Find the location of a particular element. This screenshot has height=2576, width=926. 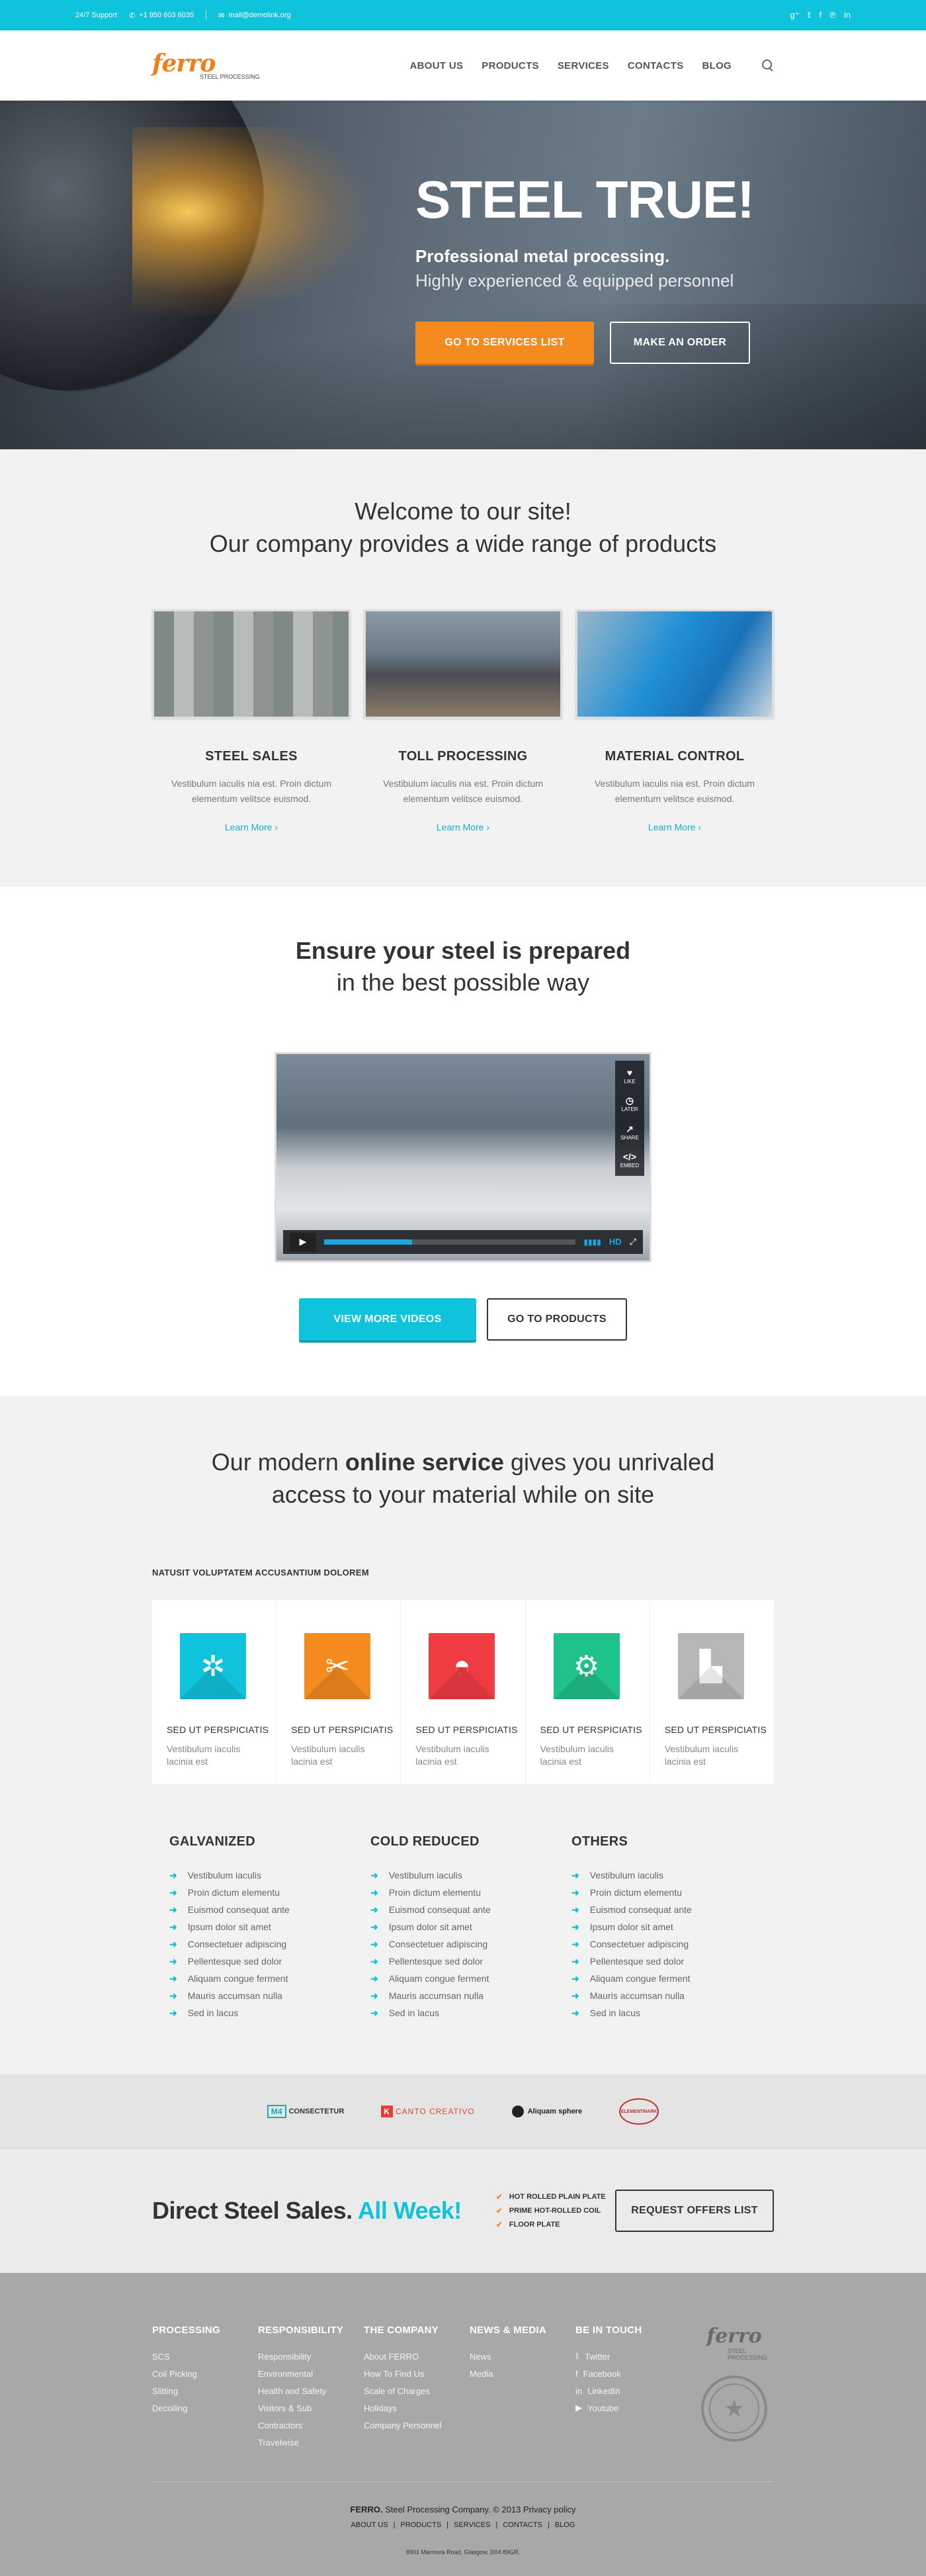

footer-link: Company Personnel is located at coordinates (417, 2425).